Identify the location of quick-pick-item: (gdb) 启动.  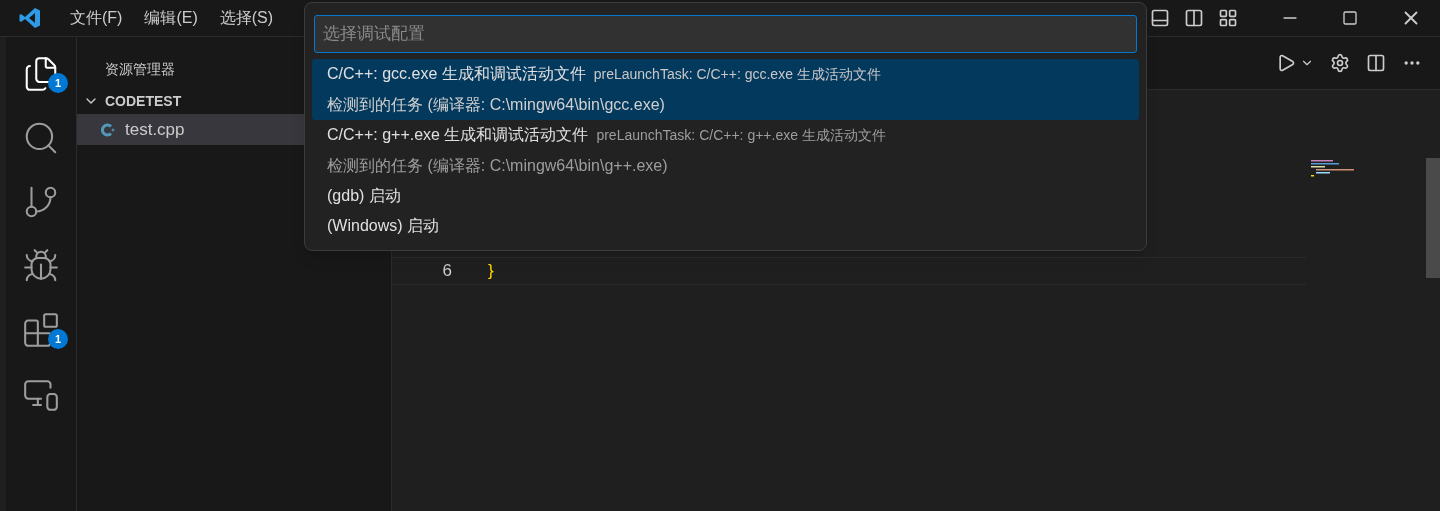
(725, 196).